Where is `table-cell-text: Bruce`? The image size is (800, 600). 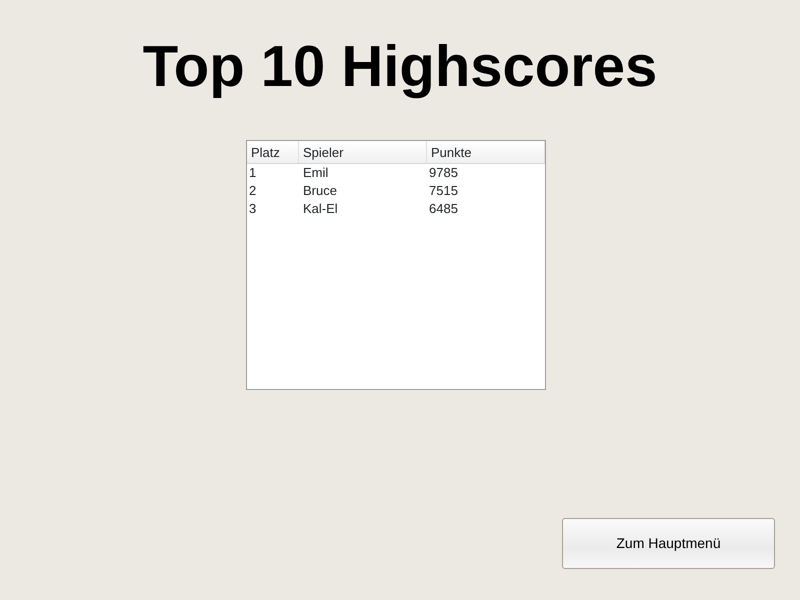
table-cell-text: Bruce is located at coordinates (320, 191).